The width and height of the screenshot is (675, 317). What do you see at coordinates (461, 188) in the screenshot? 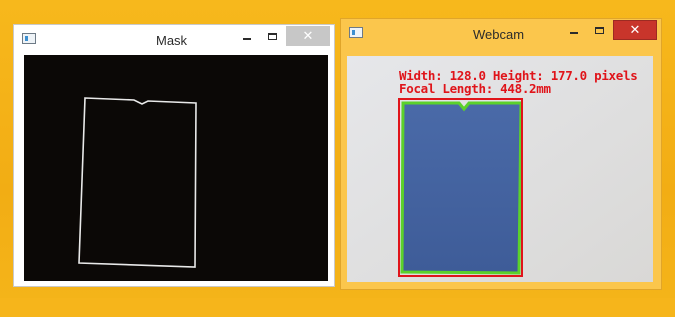
I see `blue-card-object` at bounding box center [461, 188].